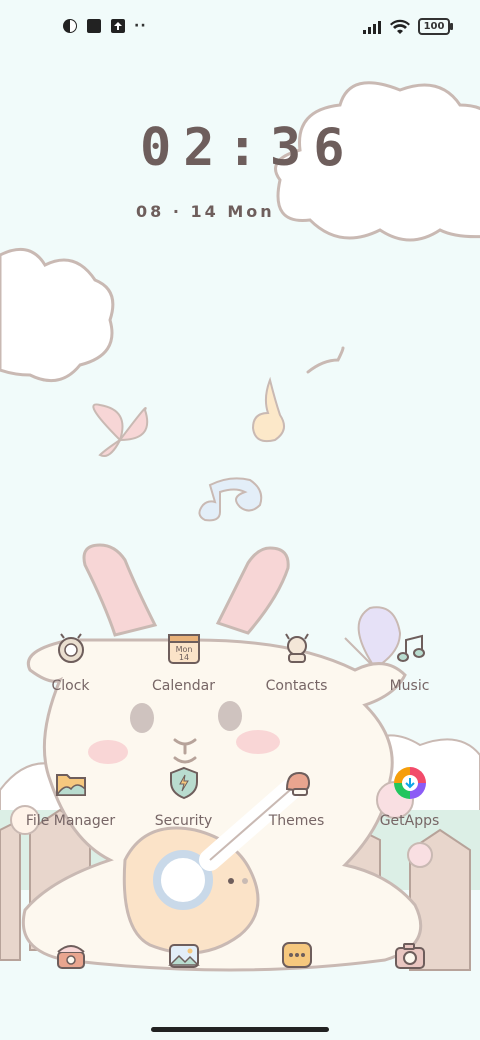 This screenshot has height=1040, width=480. I want to click on messages-icon, so click(296, 955).